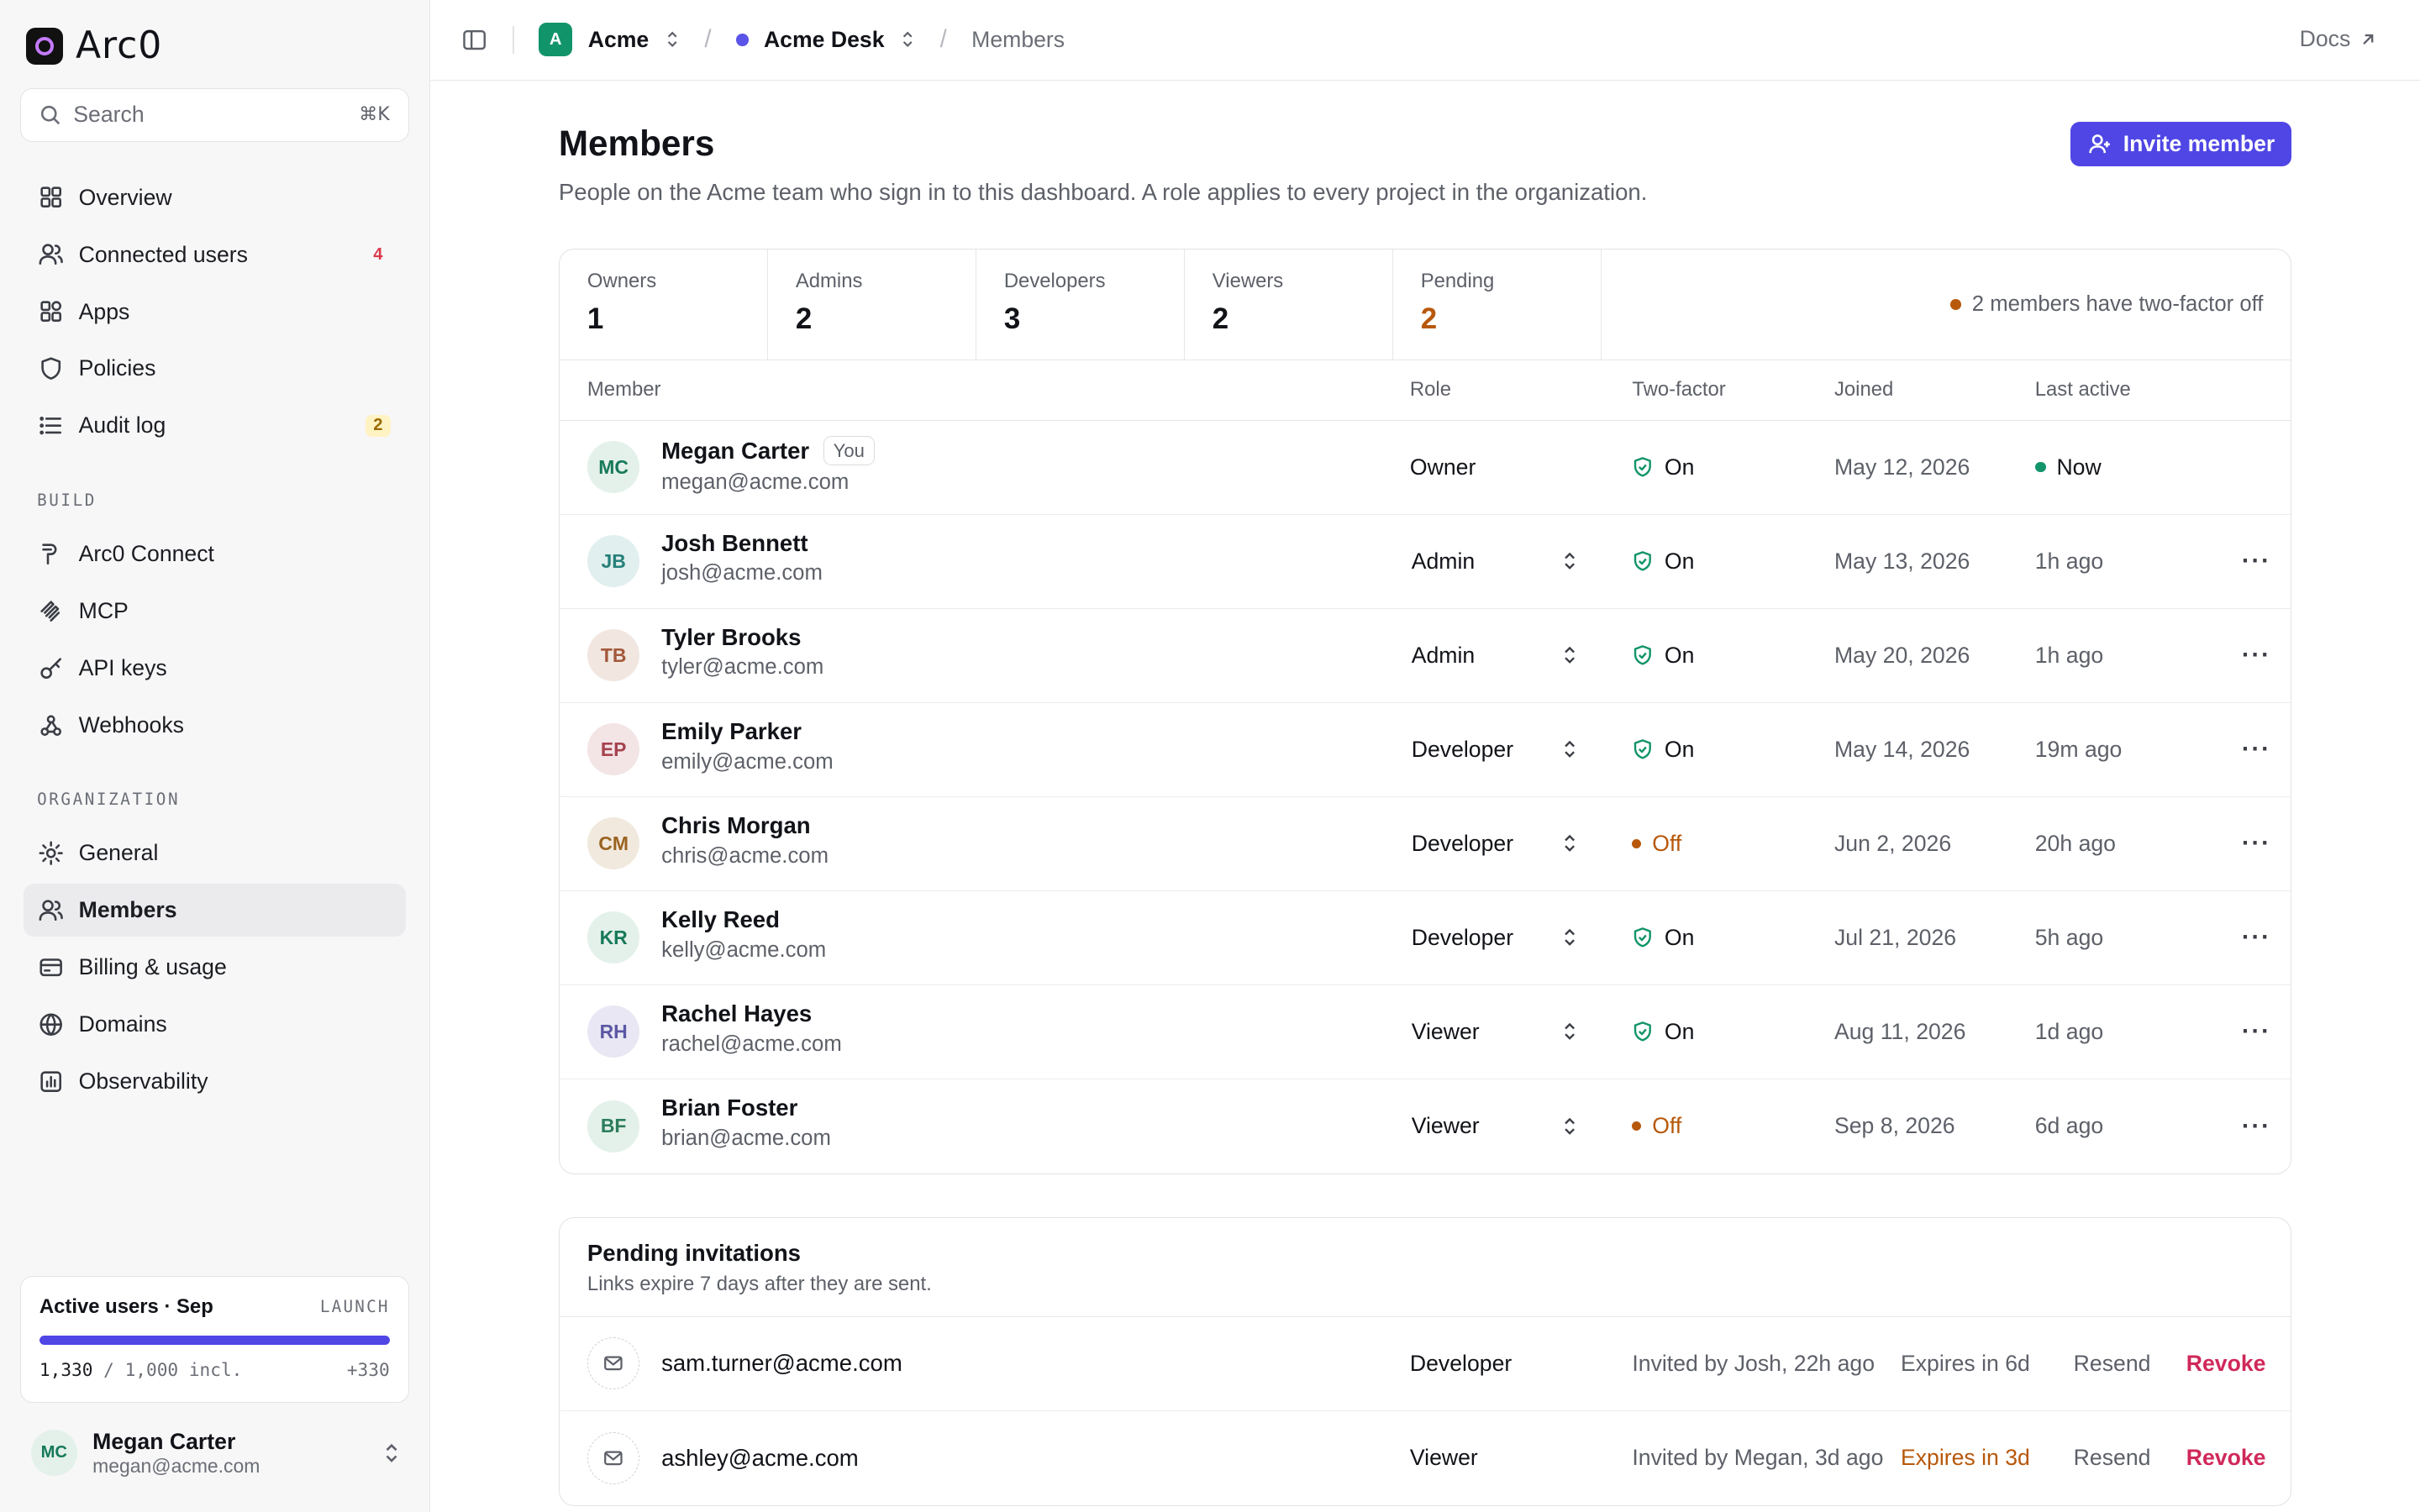 This screenshot has width=2420, height=1512. Describe the element at coordinates (215, 910) in the screenshot. I see `sidebar-item-members: Members` at that location.